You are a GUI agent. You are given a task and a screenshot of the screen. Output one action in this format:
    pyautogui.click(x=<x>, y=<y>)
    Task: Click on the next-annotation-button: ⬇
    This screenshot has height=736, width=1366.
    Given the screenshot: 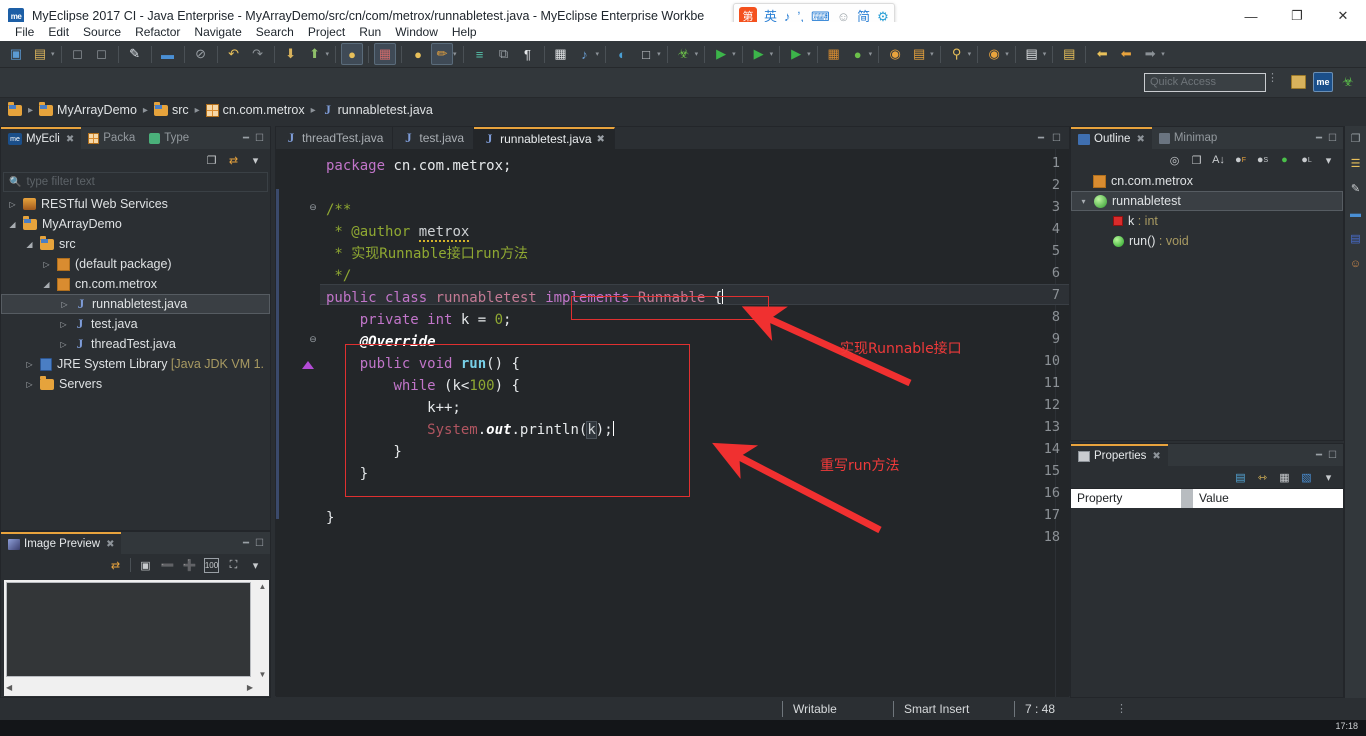 What is the action you would take?
    pyautogui.click(x=291, y=54)
    